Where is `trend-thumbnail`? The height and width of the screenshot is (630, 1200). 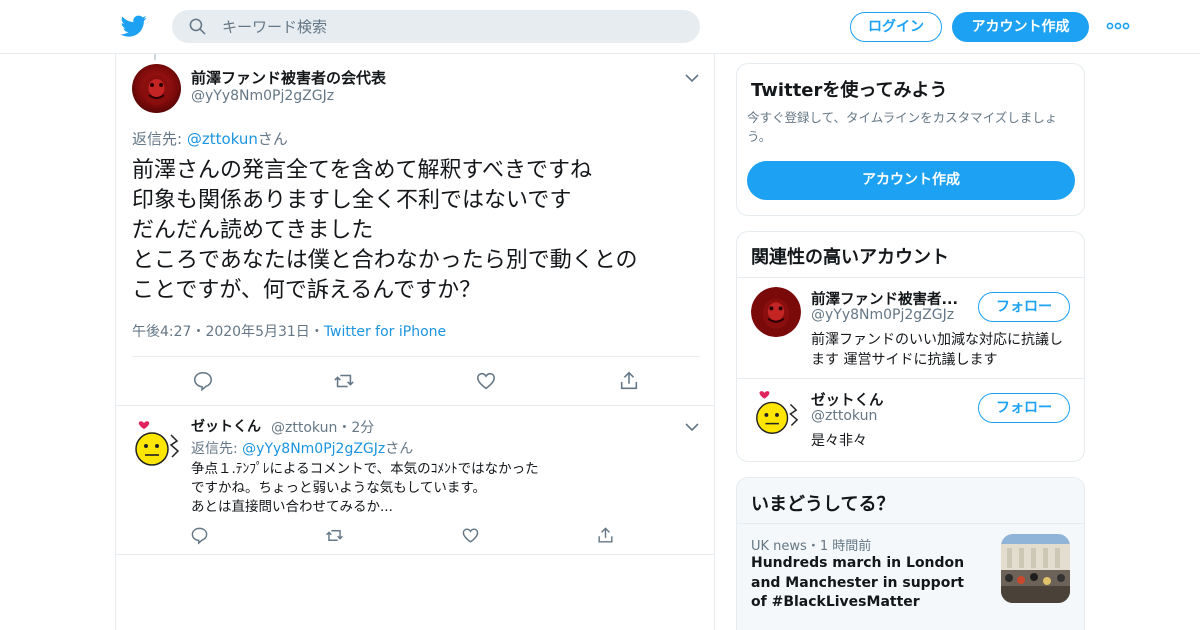 trend-thumbnail is located at coordinates (1035, 568).